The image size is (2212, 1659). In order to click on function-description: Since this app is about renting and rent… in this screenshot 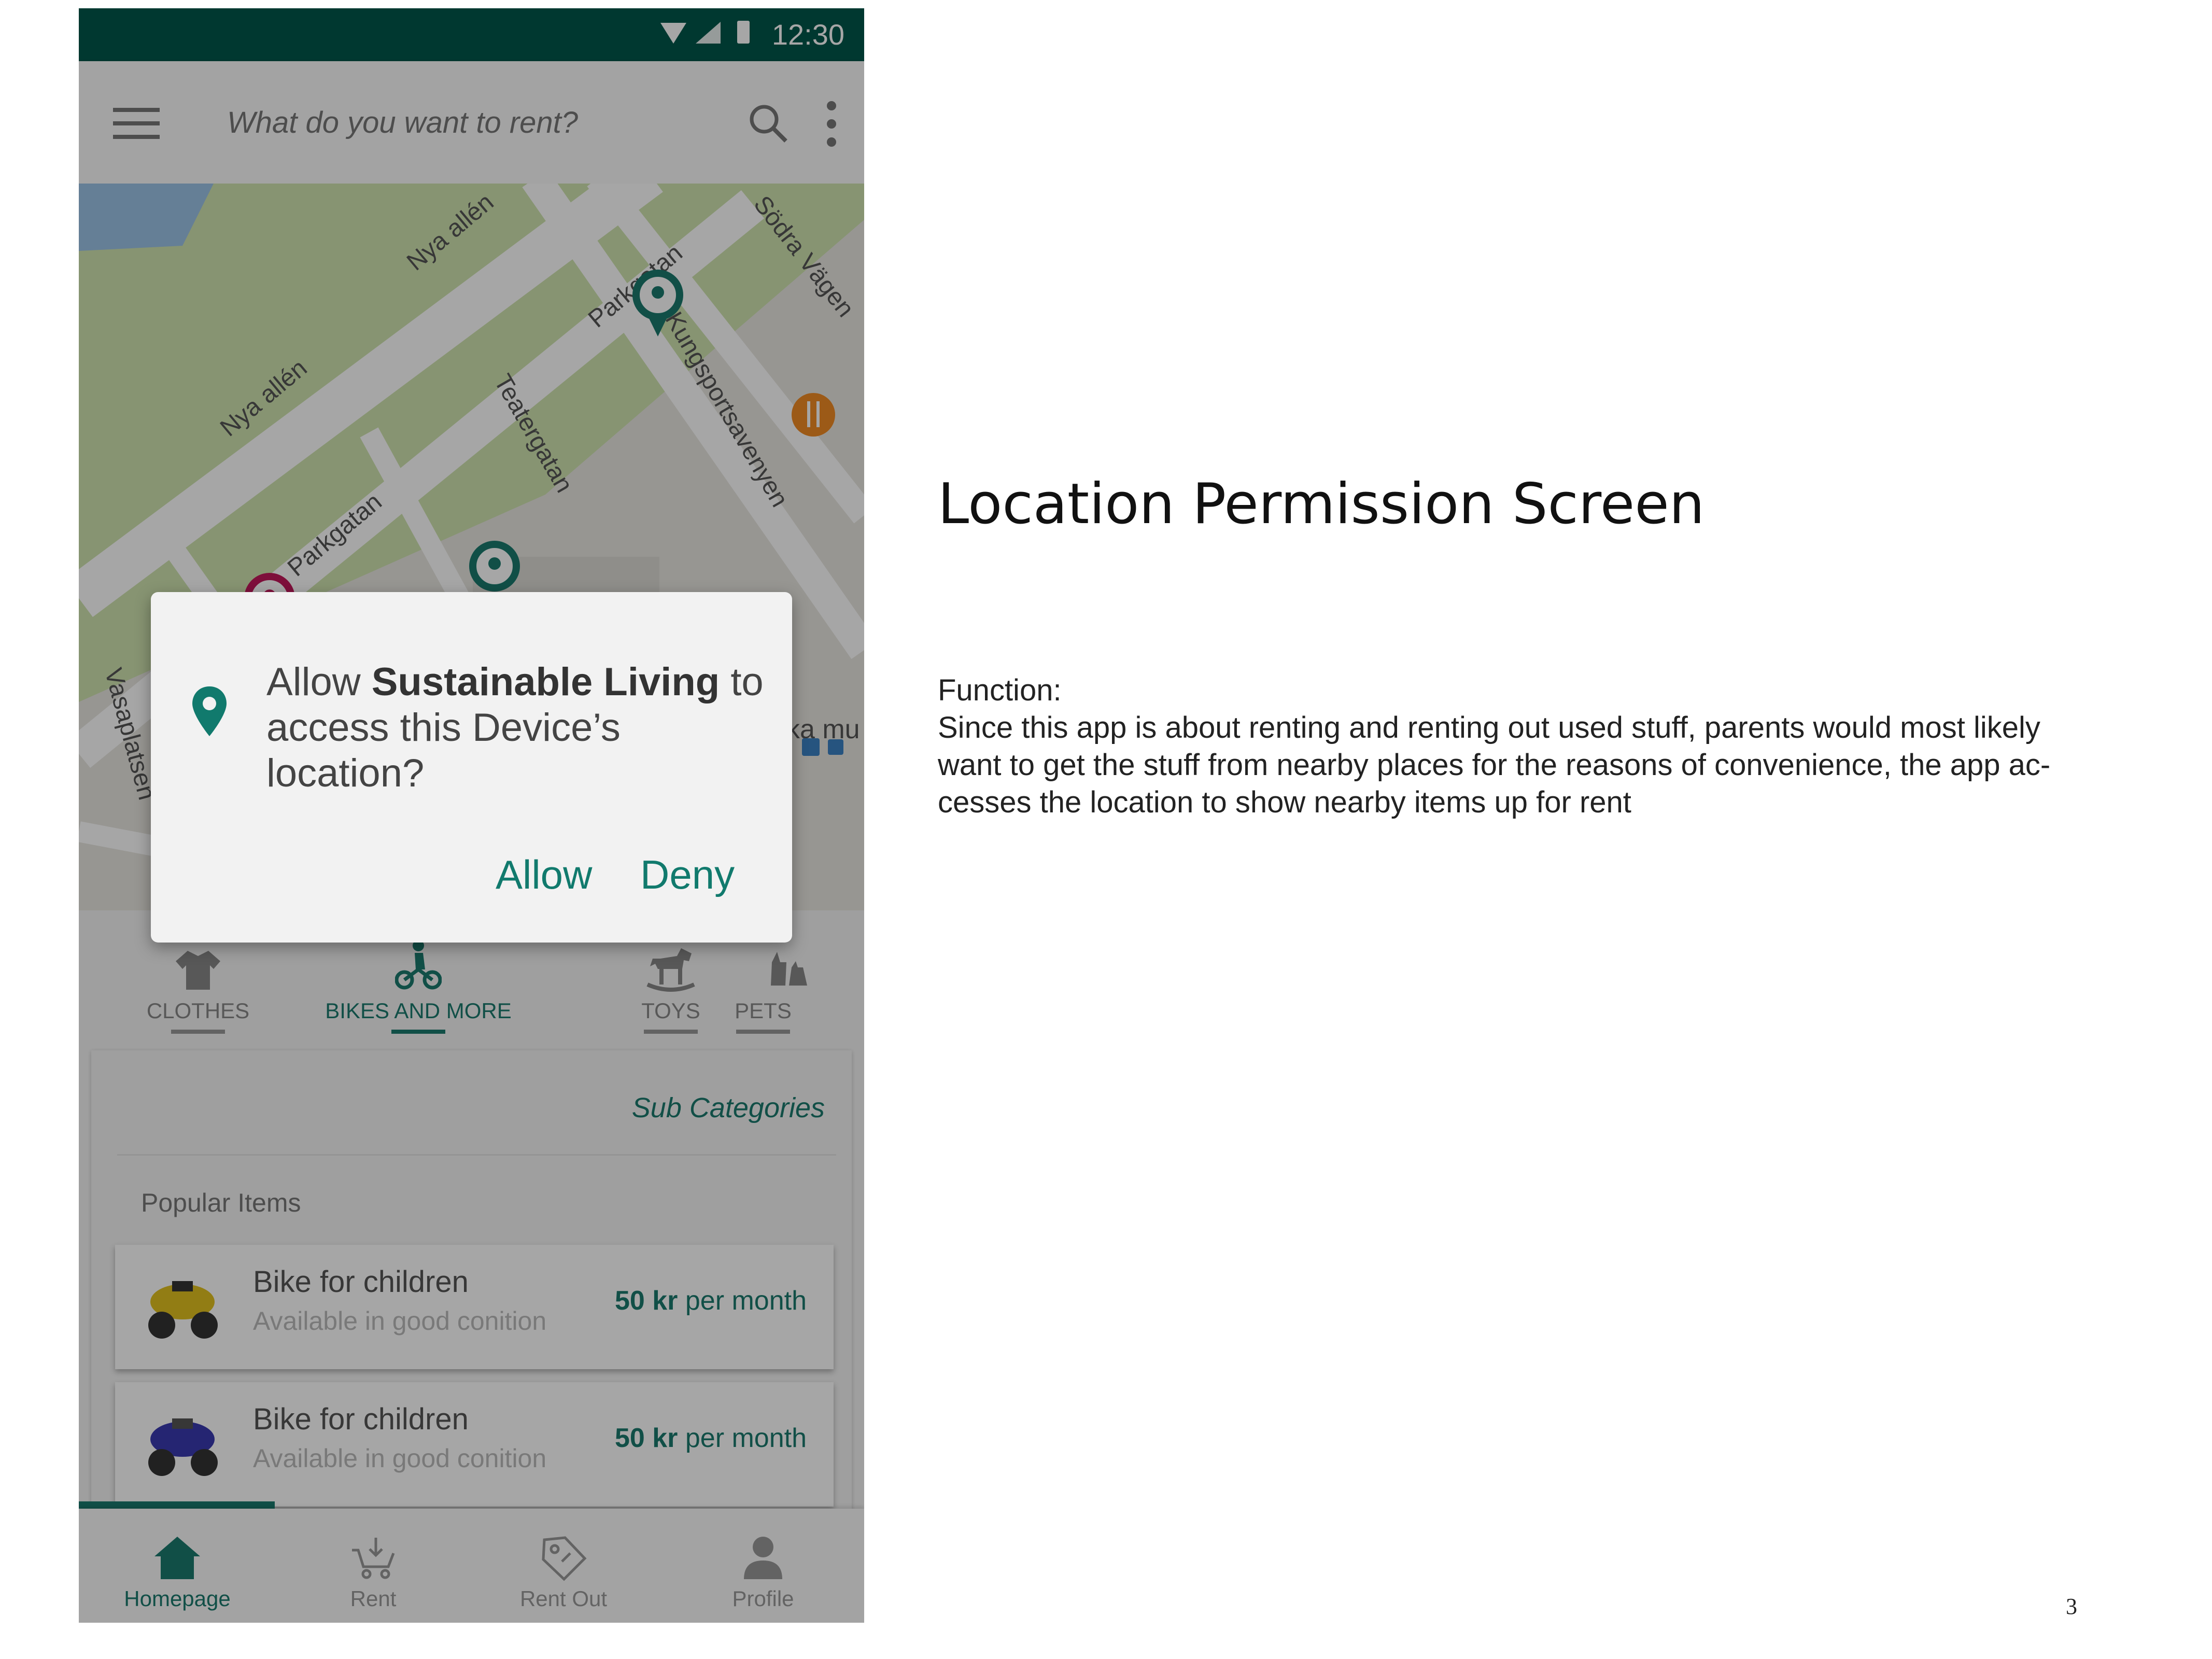, I will do `click(1494, 765)`.